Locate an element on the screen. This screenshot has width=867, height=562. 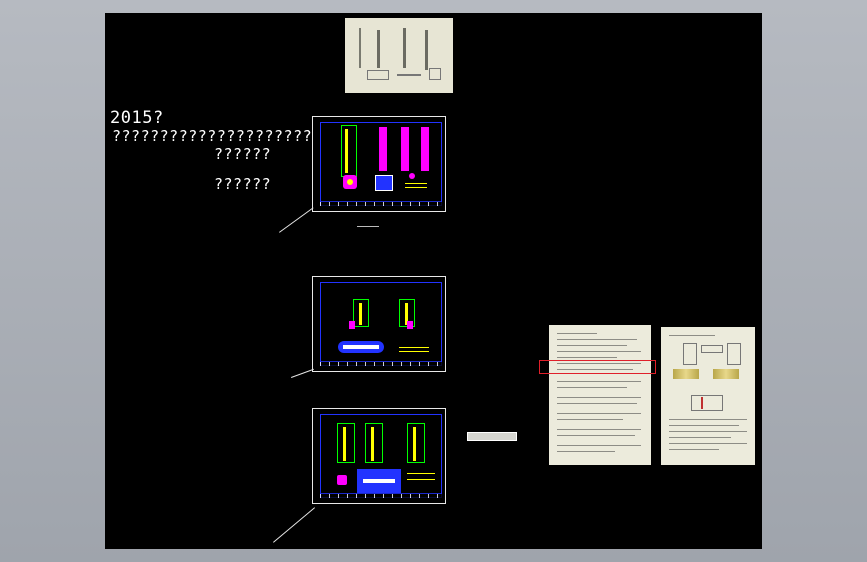
annotation-line-1: ????????????????????? is located at coordinates (212, 136).